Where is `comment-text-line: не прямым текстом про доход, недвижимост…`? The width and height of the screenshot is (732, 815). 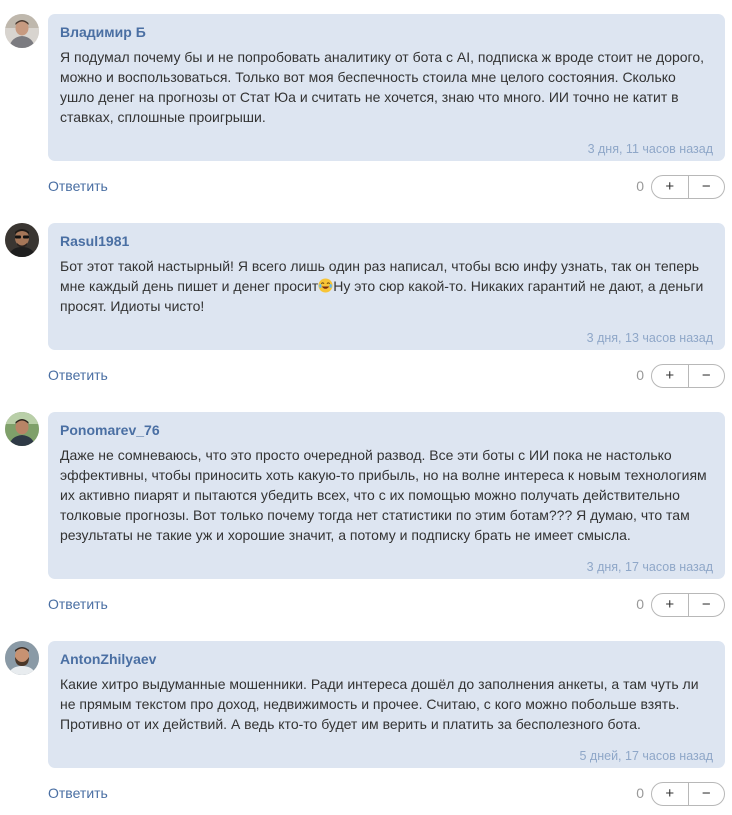 comment-text-line: не прямым текстом про доход, недвижимост… is located at coordinates (370, 704).